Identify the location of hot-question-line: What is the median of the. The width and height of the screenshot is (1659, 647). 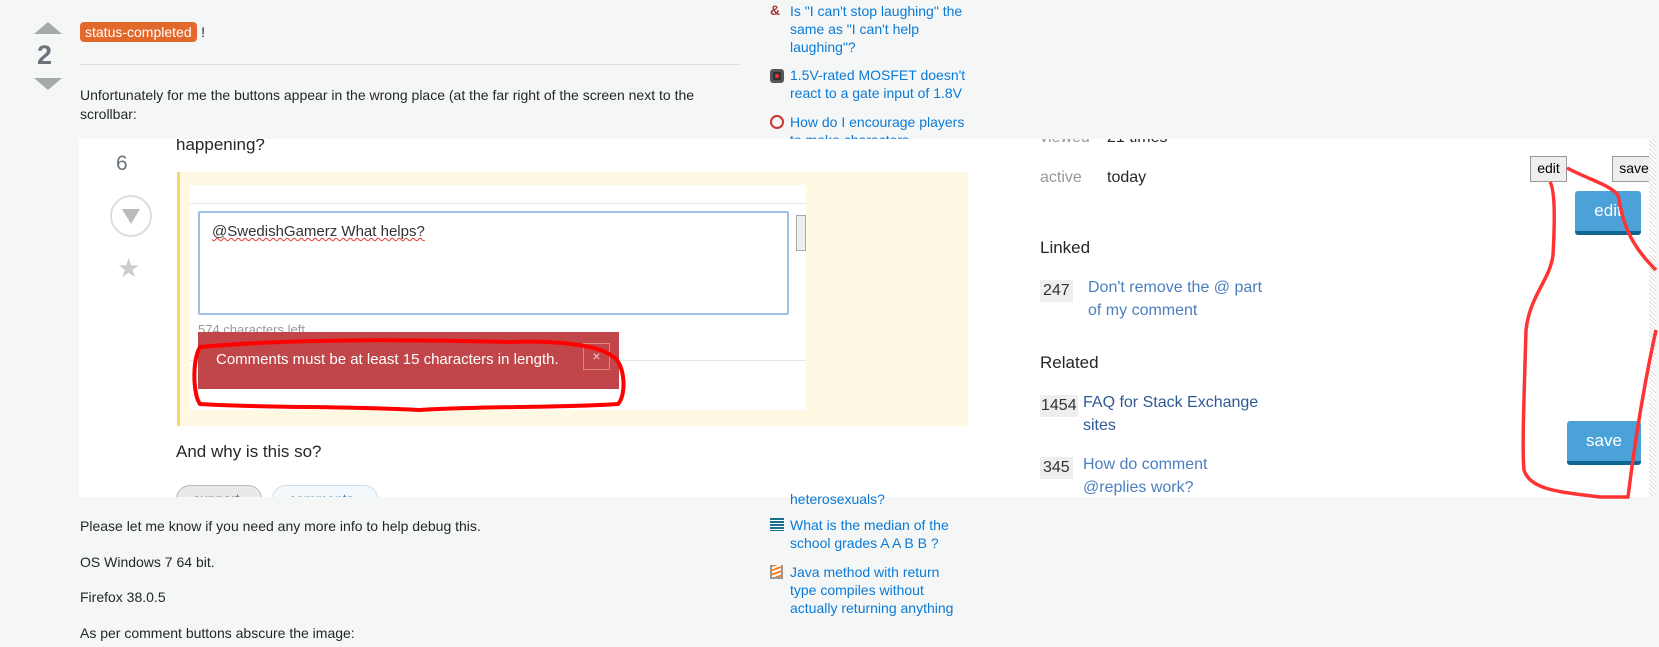
(869, 525).